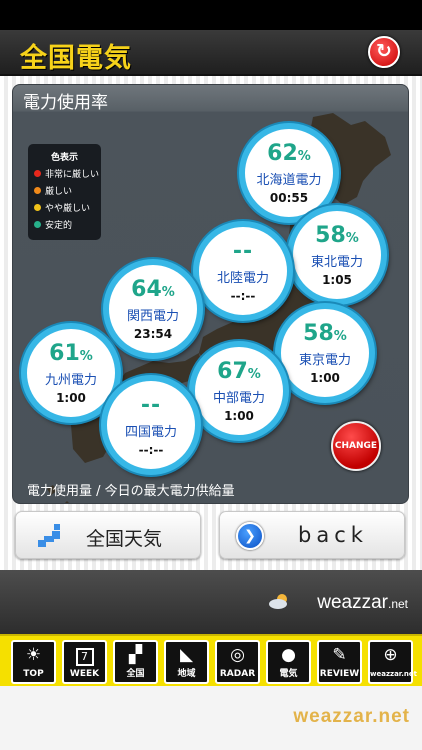 The height and width of the screenshot is (750, 422). What do you see at coordinates (67, 192) in the screenshot?
I see `legend-item: 厳しい` at bounding box center [67, 192].